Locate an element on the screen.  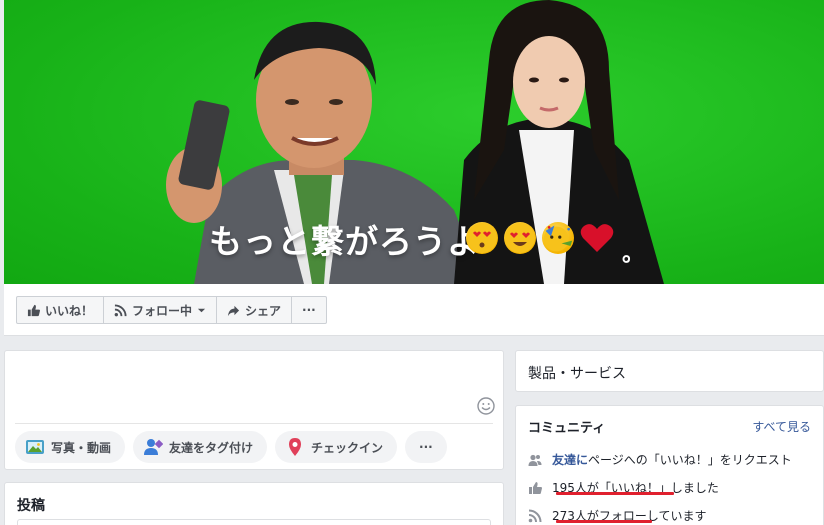
likes-count-suffix: しました is located at coordinates (694, 488).